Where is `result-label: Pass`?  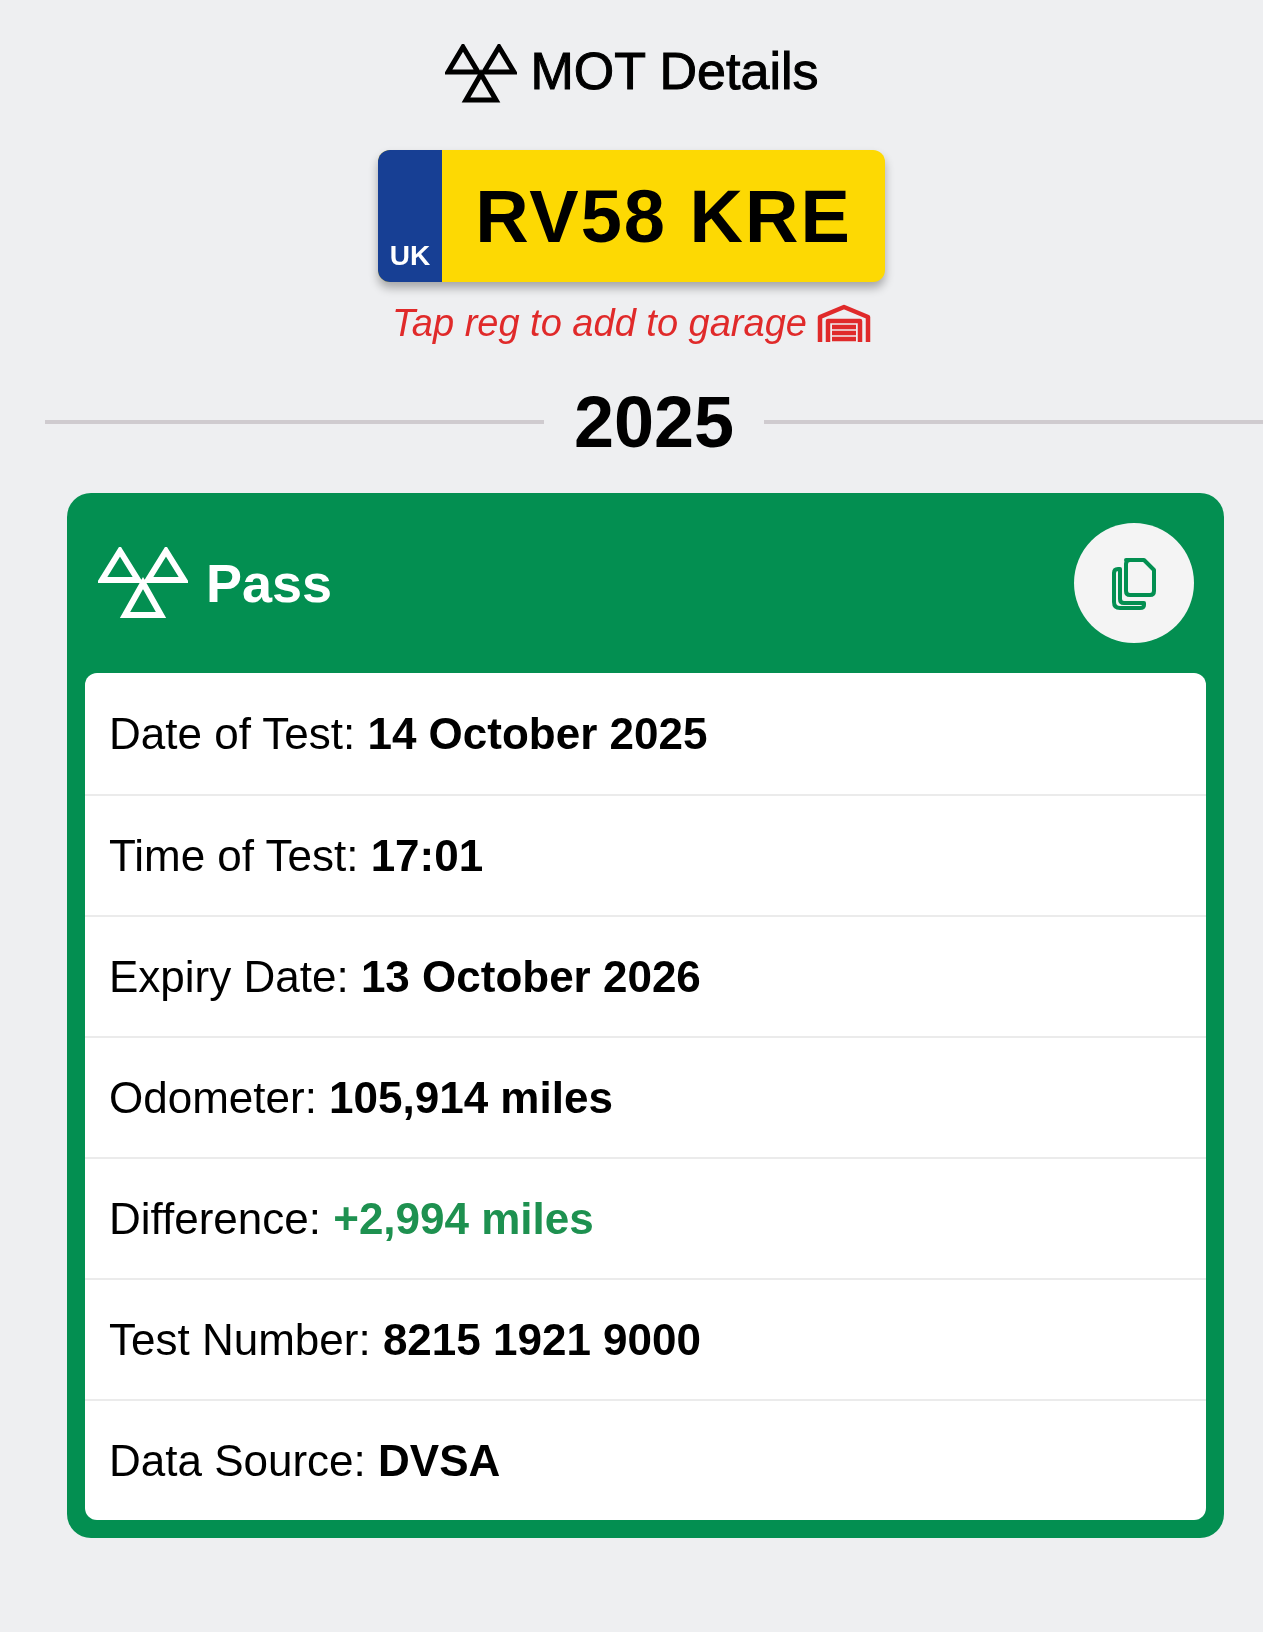
result-label: Pass is located at coordinates (270, 583).